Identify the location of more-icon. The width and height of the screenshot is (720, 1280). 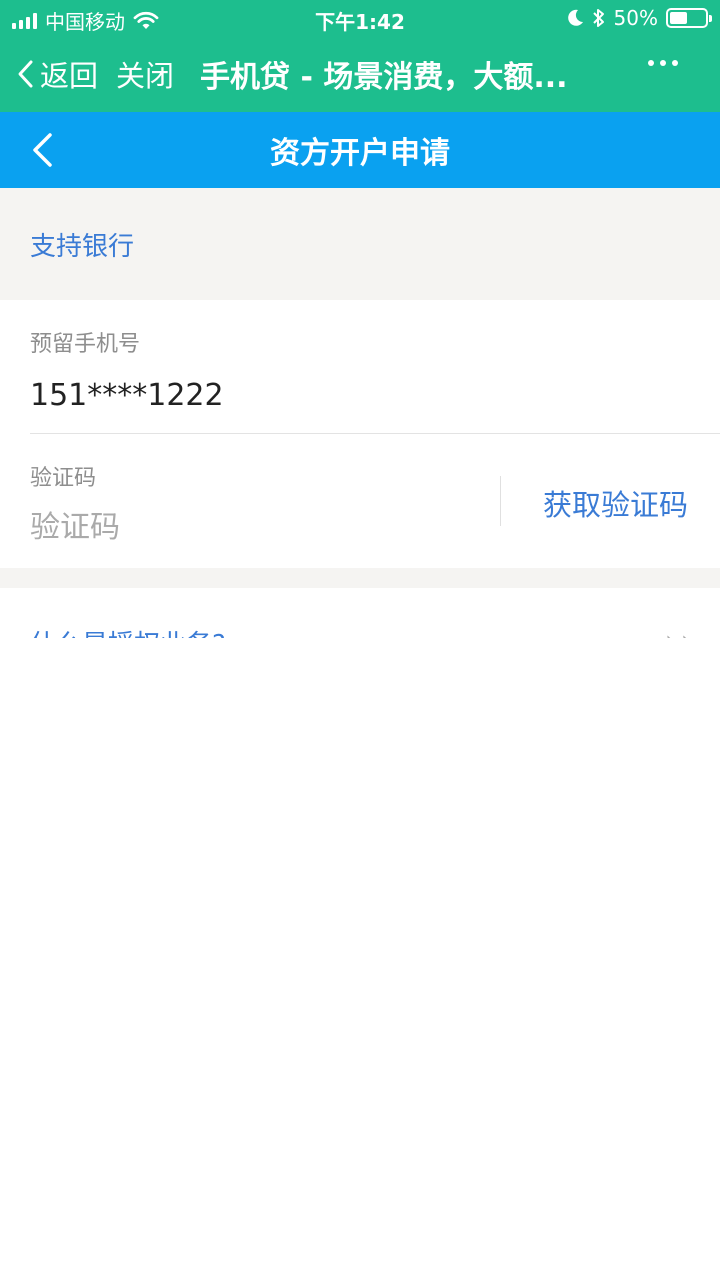
(663, 63).